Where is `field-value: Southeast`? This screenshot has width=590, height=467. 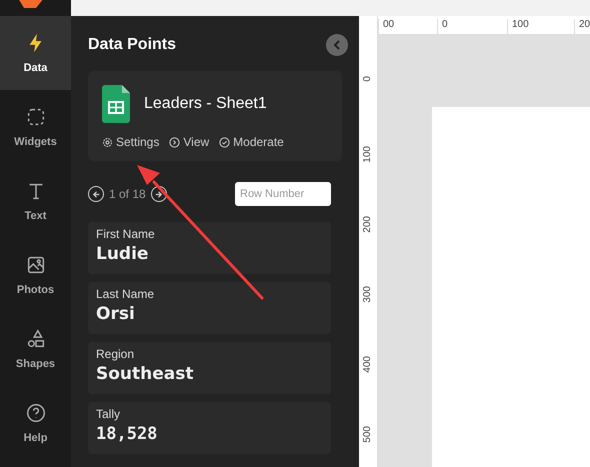
field-value: Southeast is located at coordinates (145, 374).